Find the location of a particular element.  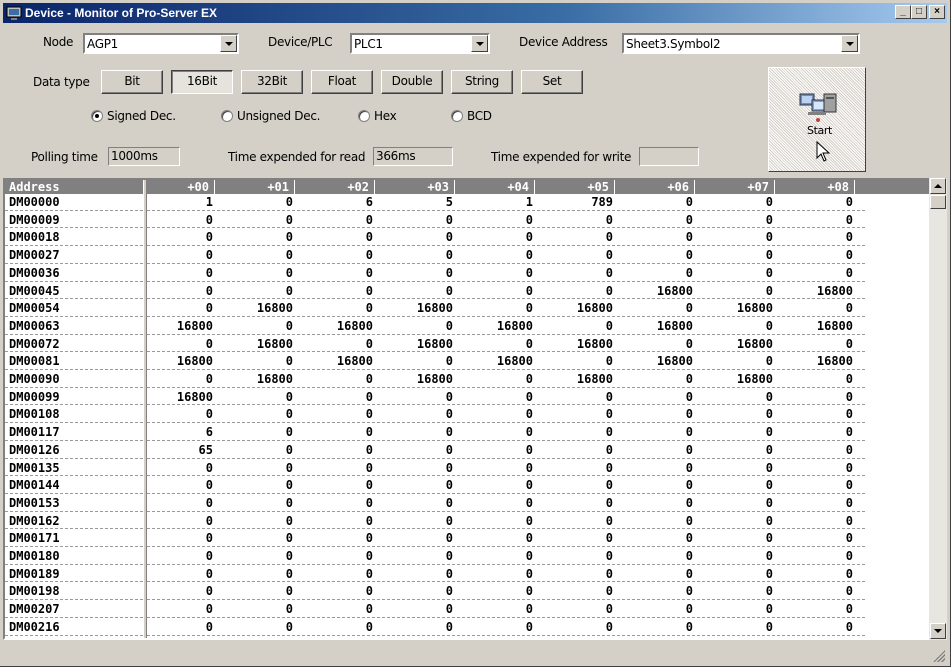

maximize-button: □ is located at coordinates (919, 12).